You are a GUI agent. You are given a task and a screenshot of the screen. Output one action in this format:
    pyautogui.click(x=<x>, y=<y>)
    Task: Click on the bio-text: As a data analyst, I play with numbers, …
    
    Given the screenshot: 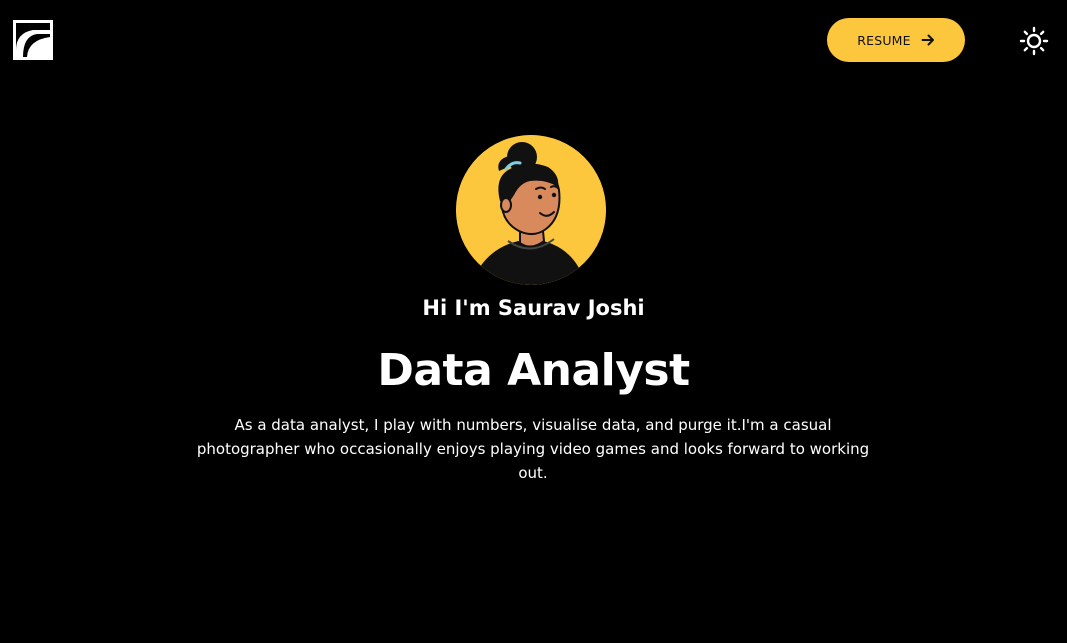 What is the action you would take?
    pyautogui.click(x=533, y=449)
    